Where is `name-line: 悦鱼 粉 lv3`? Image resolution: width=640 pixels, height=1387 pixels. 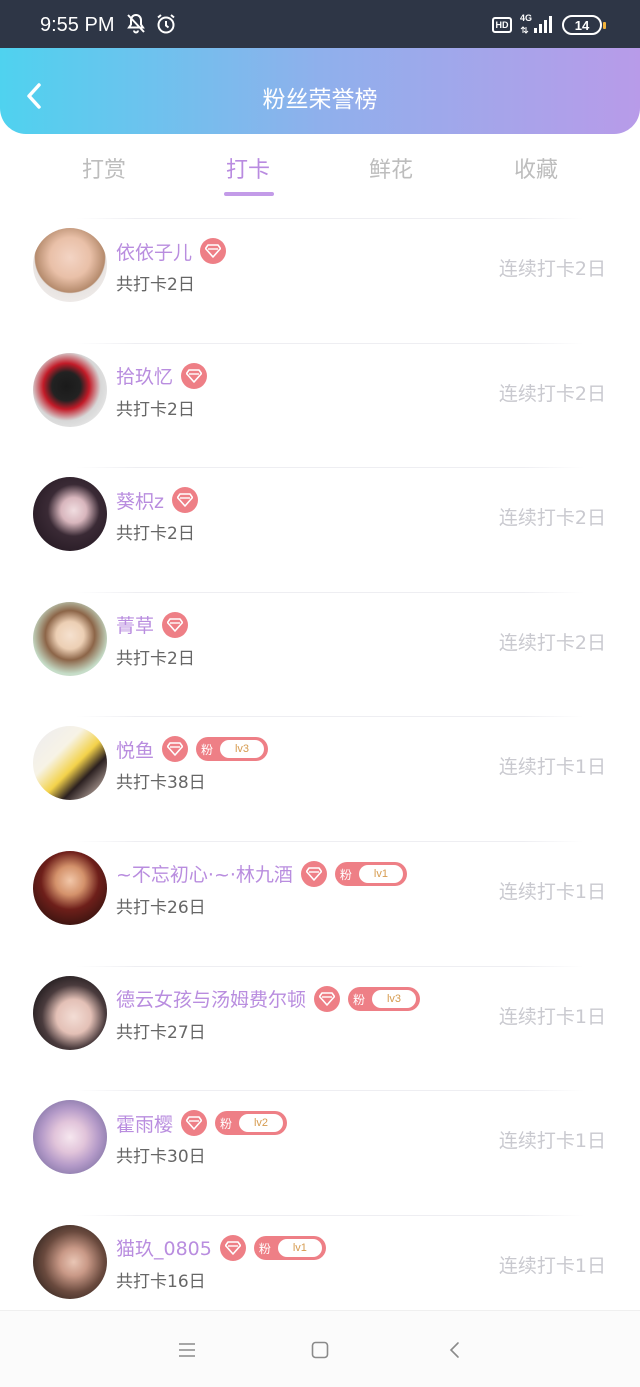 name-line: 悦鱼 粉 lv3 is located at coordinates (192, 749).